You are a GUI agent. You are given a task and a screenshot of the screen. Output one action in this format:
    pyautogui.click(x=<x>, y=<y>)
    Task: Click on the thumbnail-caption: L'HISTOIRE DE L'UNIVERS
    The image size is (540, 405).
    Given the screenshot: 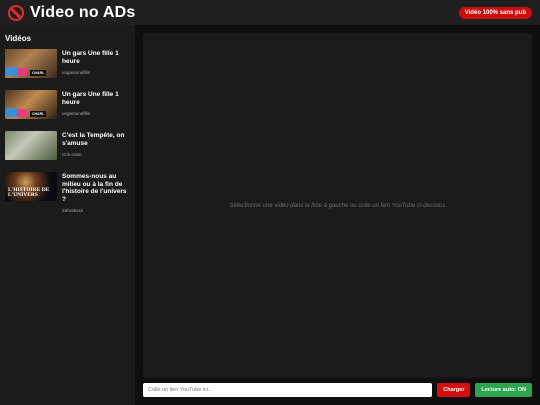 What is the action you would take?
    pyautogui.click(x=29, y=192)
    